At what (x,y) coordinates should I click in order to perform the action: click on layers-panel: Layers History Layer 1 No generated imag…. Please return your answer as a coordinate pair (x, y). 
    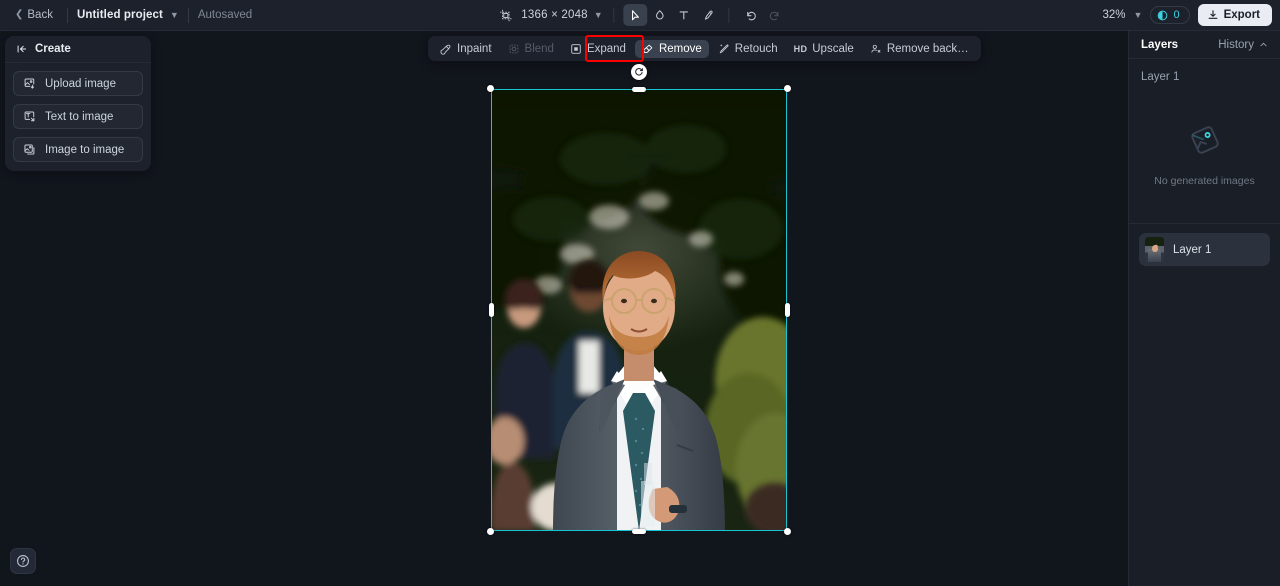
    Looking at the image, I should click on (1204, 308).